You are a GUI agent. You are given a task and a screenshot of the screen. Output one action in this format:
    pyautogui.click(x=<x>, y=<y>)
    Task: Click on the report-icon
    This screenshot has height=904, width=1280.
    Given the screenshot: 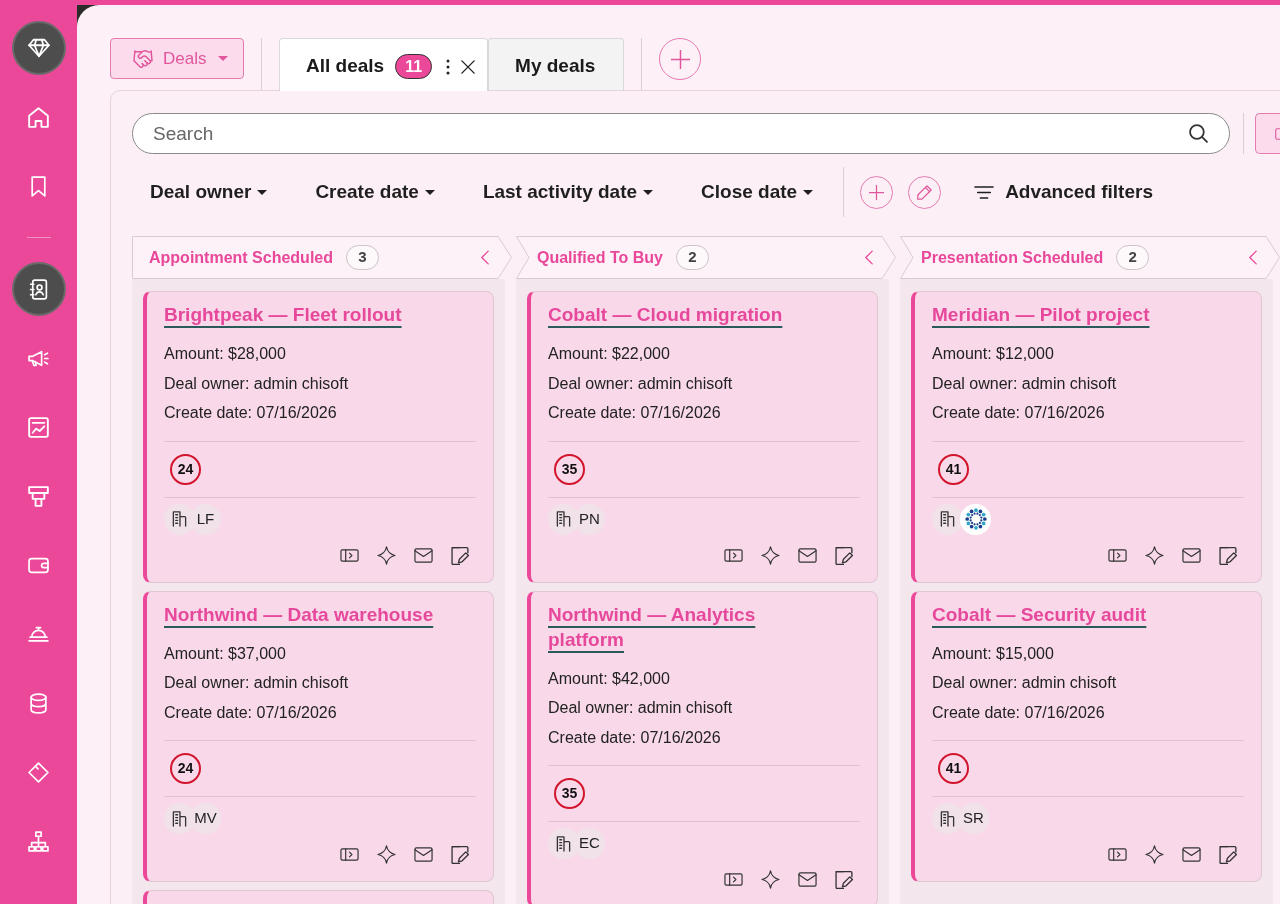 What is the action you would take?
    pyautogui.click(x=38, y=427)
    